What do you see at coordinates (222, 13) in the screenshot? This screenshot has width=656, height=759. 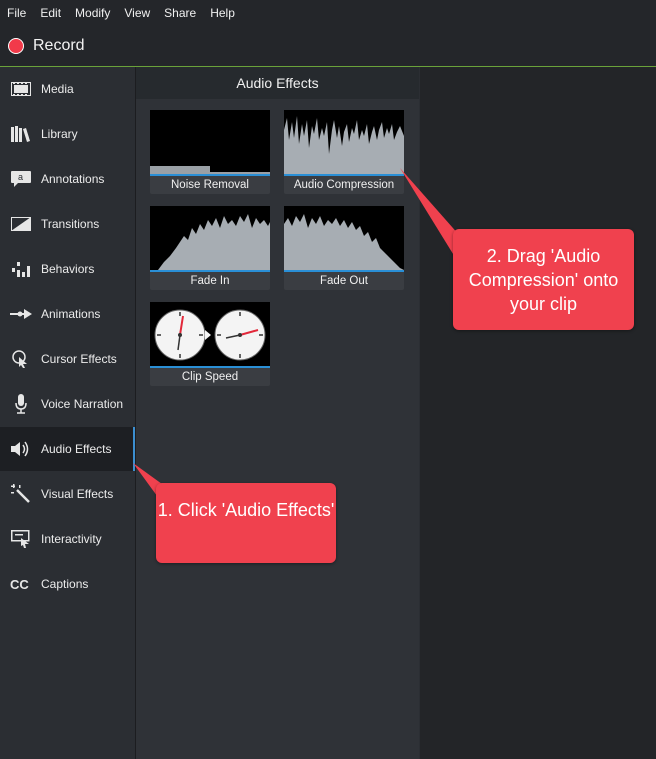 I see `menu-help: Help` at bounding box center [222, 13].